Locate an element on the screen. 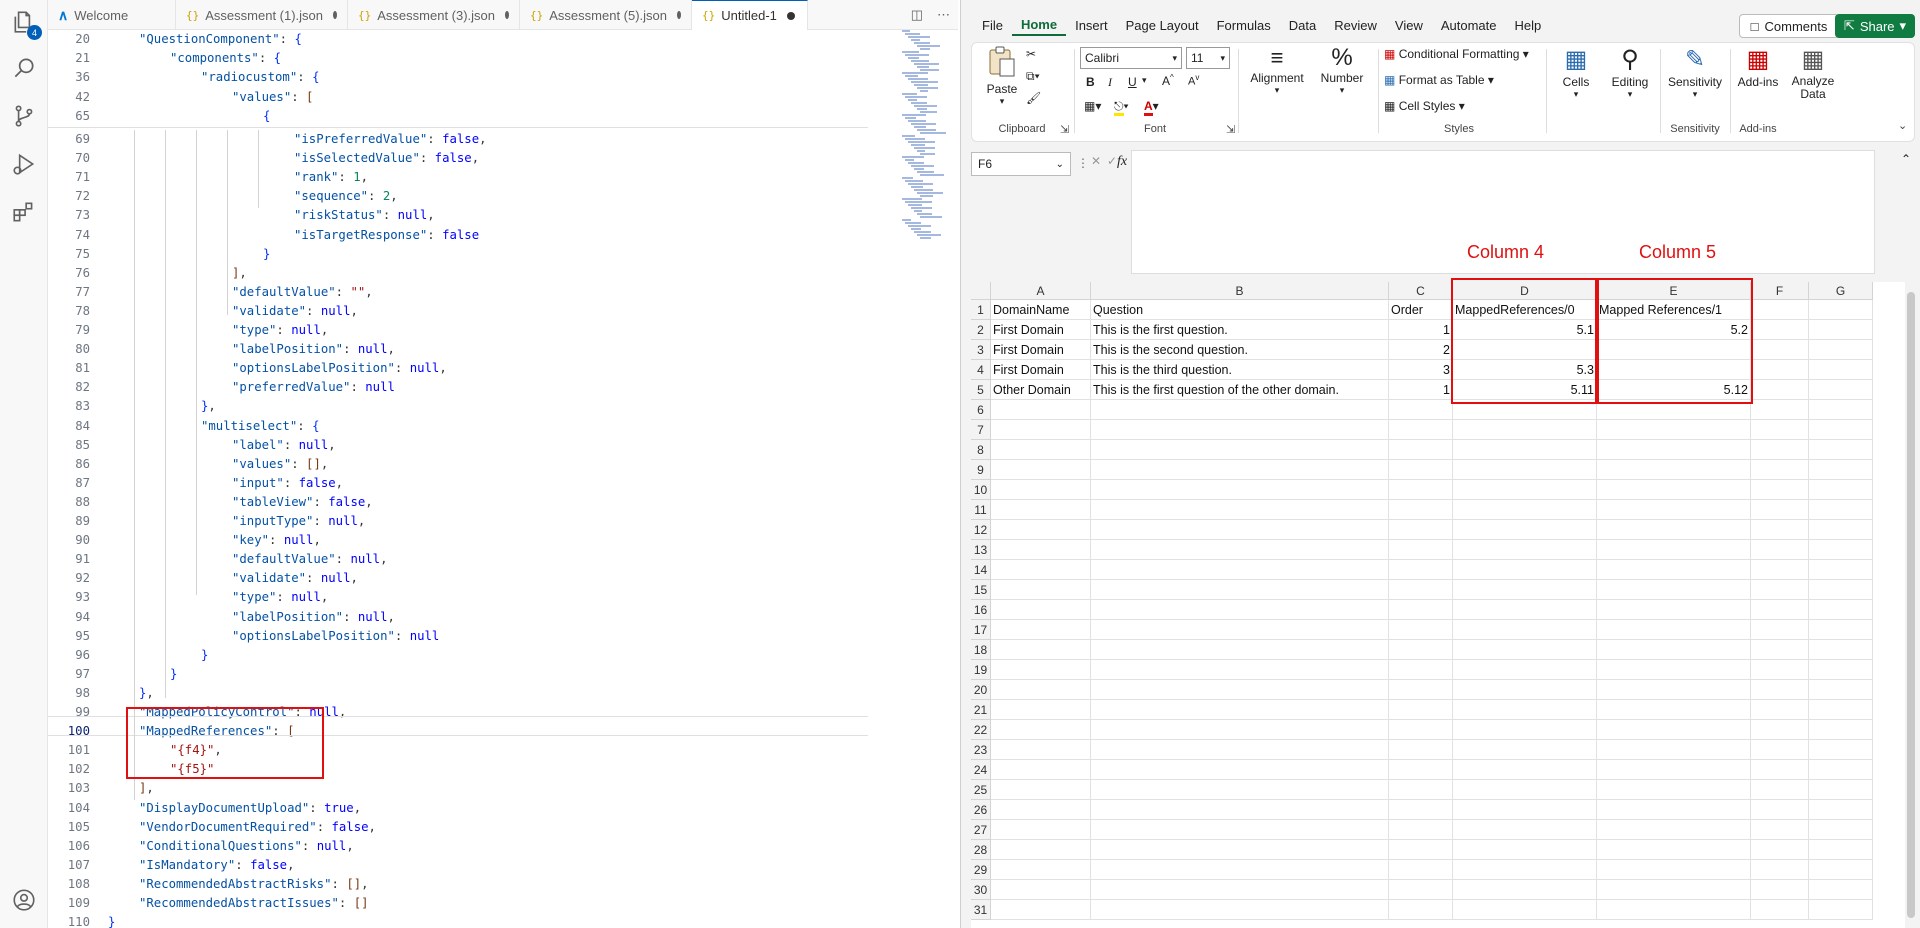  code-line: 91 "defaultValue": null, is located at coordinates (448, 559).